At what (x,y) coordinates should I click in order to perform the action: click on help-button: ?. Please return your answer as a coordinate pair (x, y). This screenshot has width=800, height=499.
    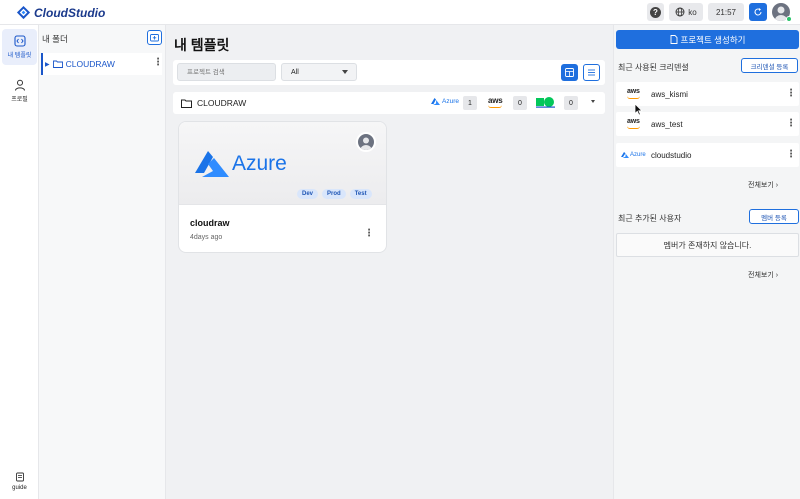
    Looking at the image, I should click on (655, 12).